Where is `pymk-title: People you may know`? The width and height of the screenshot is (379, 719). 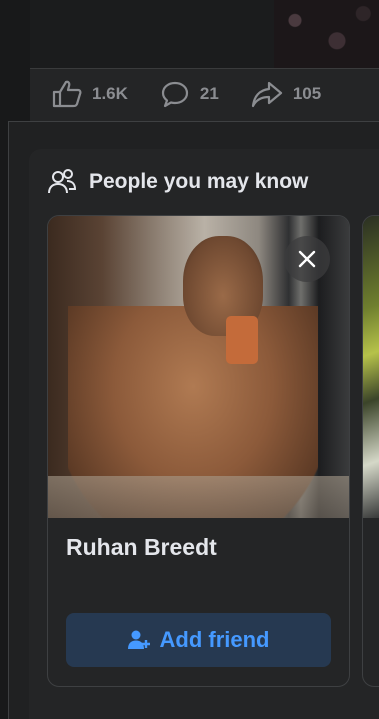 pymk-title: People you may know is located at coordinates (199, 181).